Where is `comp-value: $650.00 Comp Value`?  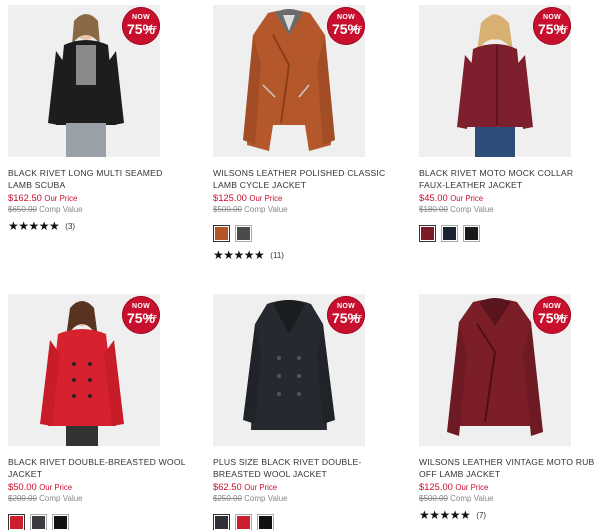 comp-value: $650.00 Comp Value is located at coordinates (98, 210).